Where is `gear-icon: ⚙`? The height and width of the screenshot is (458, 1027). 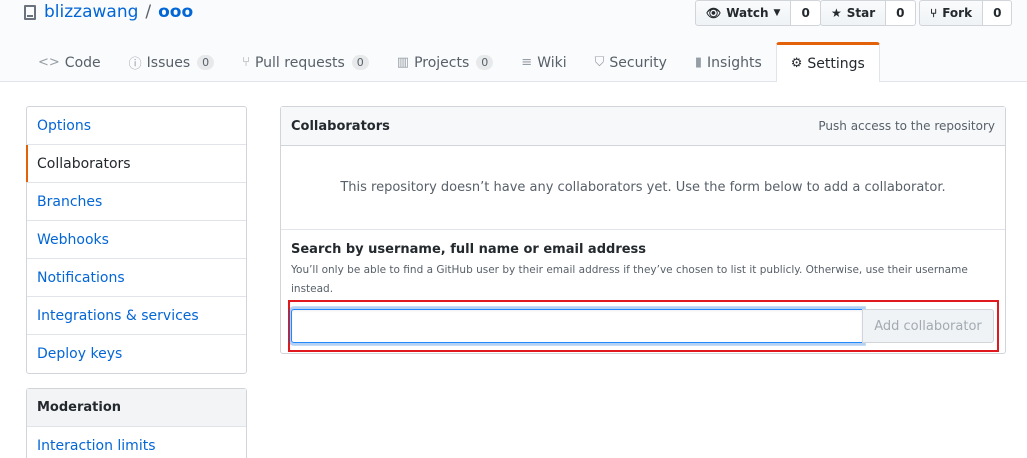 gear-icon: ⚙ is located at coordinates (796, 63).